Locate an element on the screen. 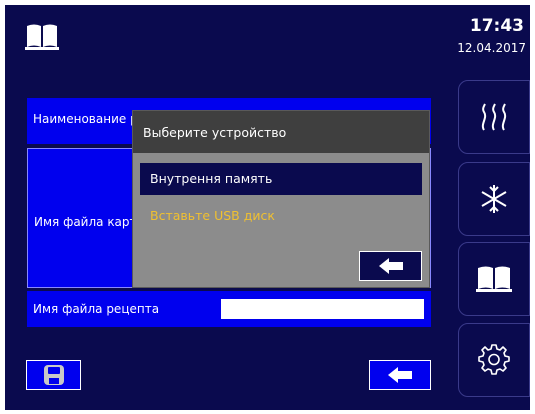 This screenshot has height=414, width=535. recipe-file-label: Имя файла рецепта is located at coordinates (96, 309).